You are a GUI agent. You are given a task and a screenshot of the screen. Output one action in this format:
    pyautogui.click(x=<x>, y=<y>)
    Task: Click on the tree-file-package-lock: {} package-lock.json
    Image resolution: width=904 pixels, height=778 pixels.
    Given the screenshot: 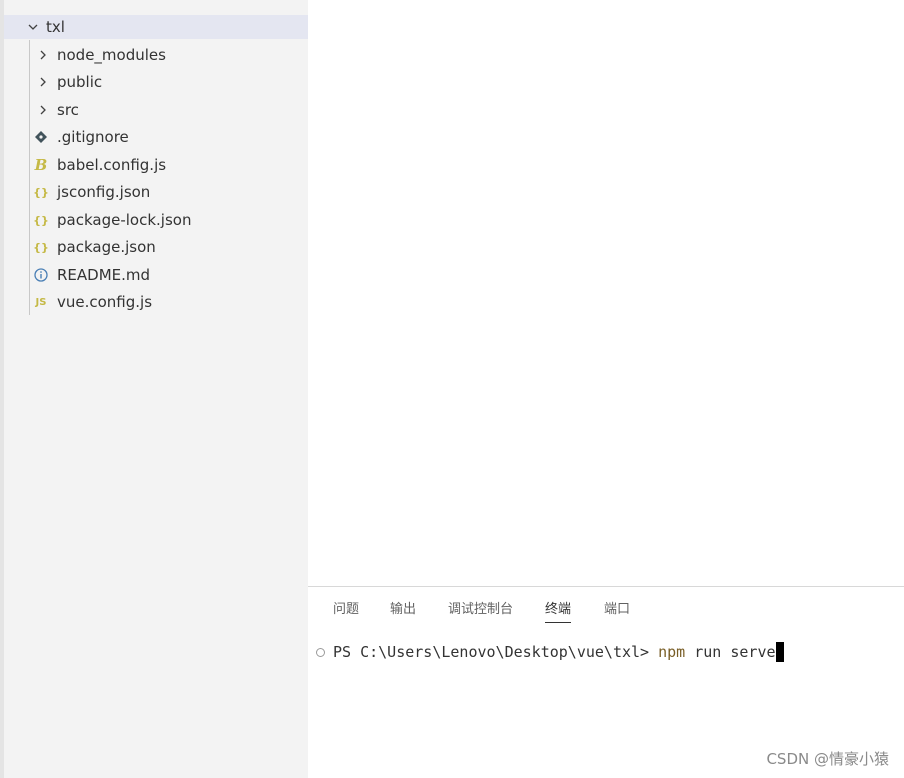 What is the action you would take?
    pyautogui.click(x=156, y=220)
    